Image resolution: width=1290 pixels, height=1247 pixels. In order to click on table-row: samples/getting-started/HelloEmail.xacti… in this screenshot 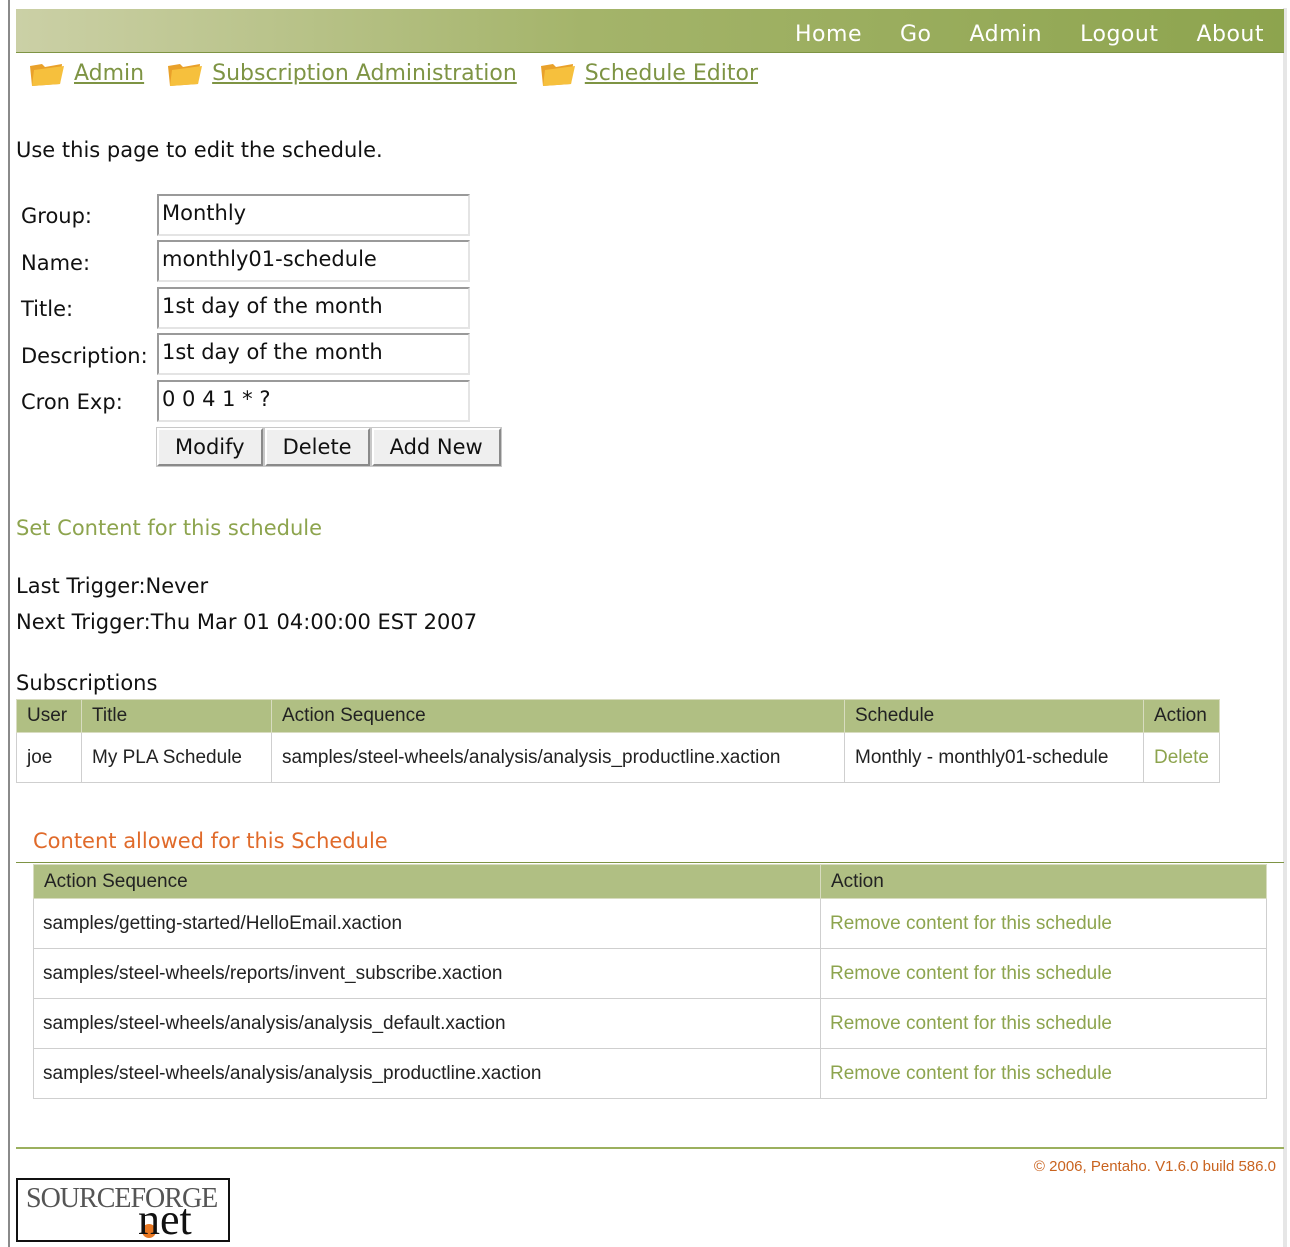, I will do `click(650, 923)`.